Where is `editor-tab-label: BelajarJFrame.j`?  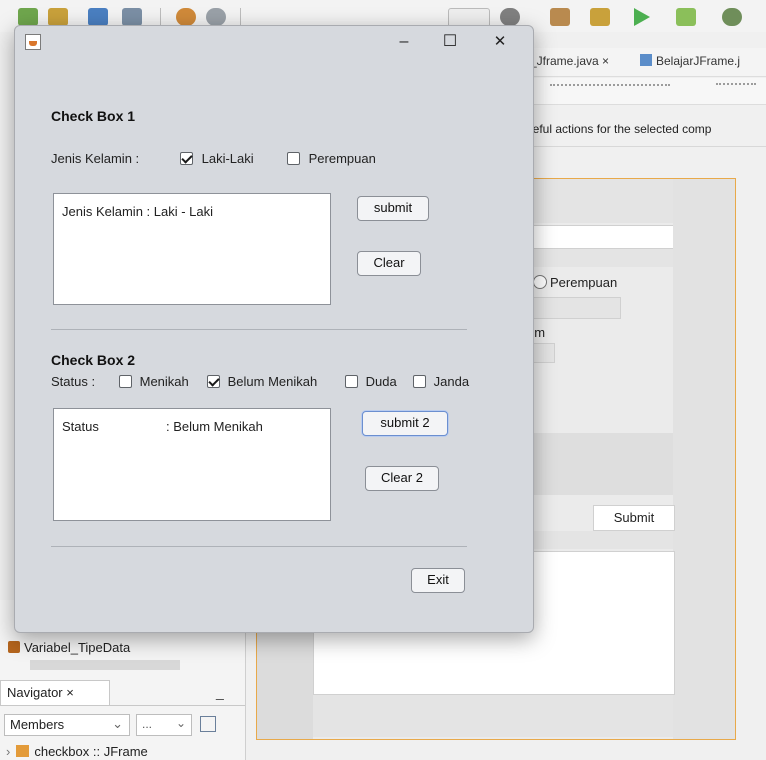
editor-tab-label: BelajarJFrame.j is located at coordinates (698, 61).